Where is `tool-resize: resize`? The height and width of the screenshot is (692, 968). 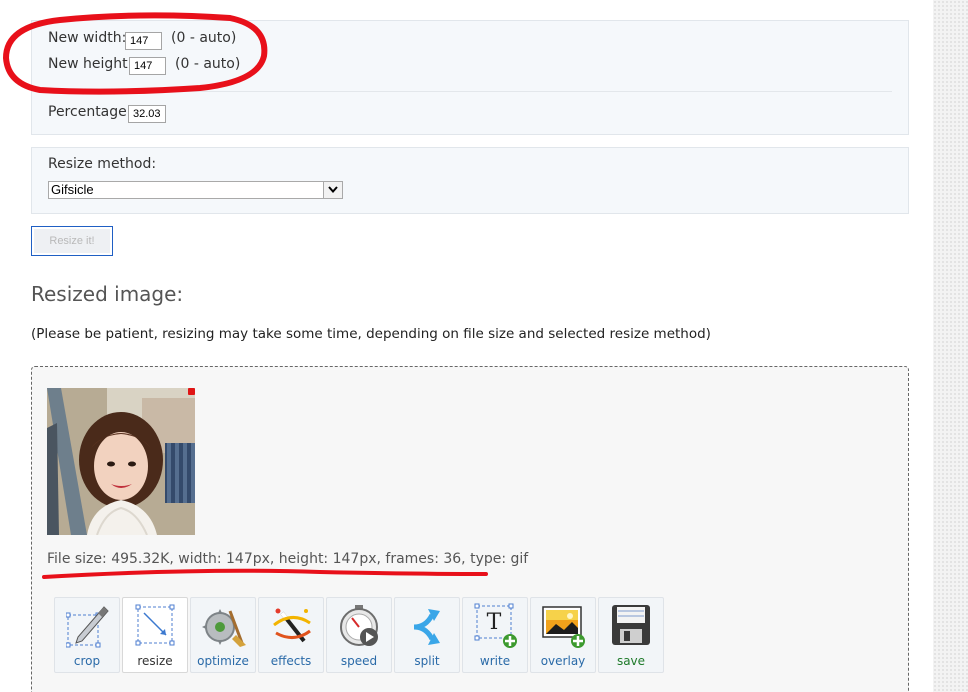
tool-resize: resize is located at coordinates (155, 635).